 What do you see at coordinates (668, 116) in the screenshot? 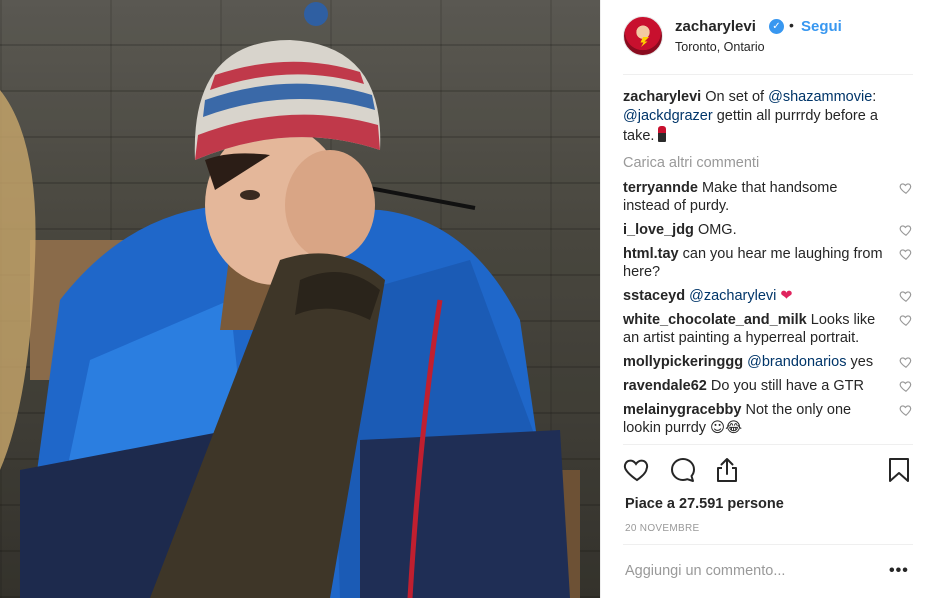
I see `caption-mention: @jackdgrazer` at bounding box center [668, 116].